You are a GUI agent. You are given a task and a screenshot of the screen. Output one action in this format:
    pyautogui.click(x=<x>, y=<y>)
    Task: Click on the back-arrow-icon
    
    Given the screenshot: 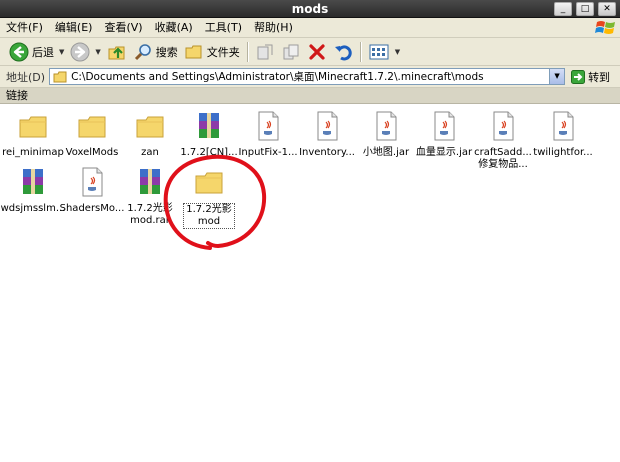 What is the action you would take?
    pyautogui.click(x=19, y=51)
    